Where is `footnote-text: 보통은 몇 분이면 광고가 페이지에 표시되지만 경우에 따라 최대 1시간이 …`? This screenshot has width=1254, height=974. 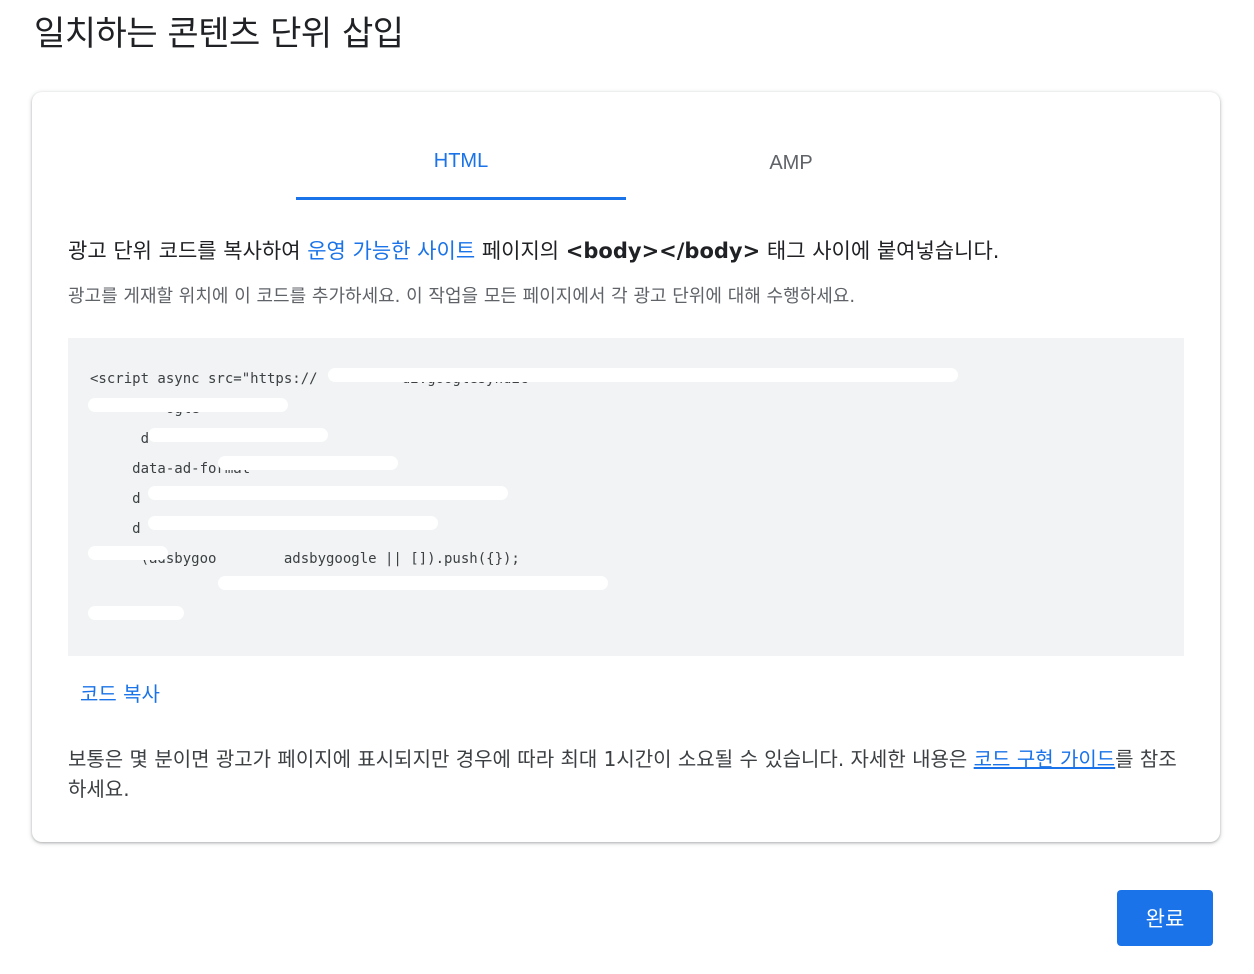 footnote-text: 보통은 몇 분이면 광고가 페이지에 표시되지만 경우에 따라 최대 1시간이 … is located at coordinates (521, 759).